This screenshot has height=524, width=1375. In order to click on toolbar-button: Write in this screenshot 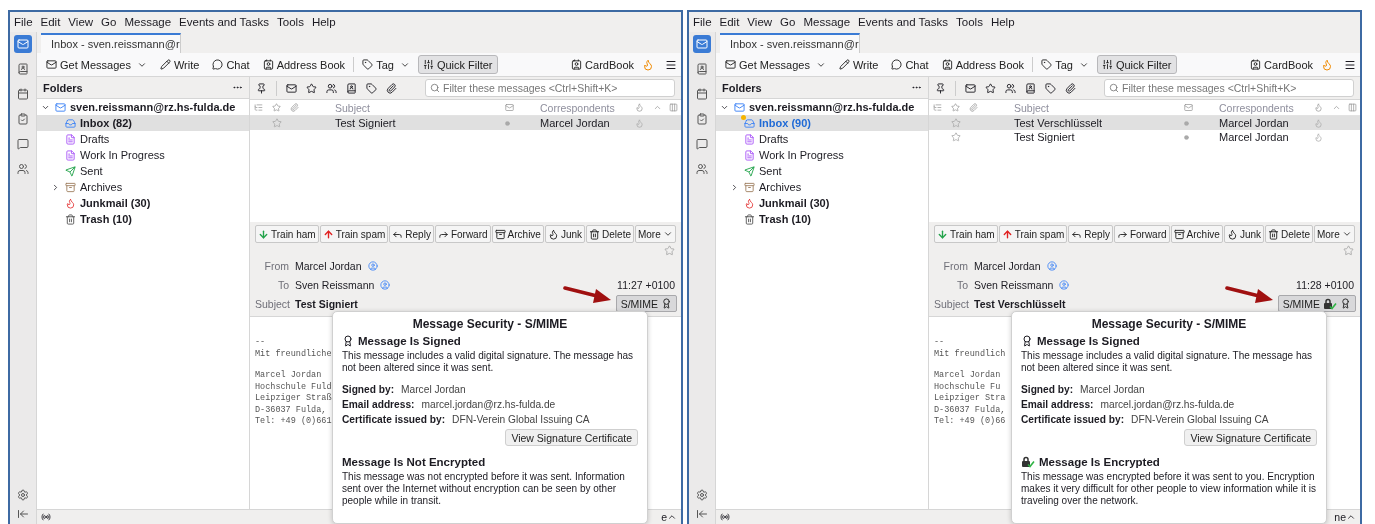, I will do `click(179, 64)`.